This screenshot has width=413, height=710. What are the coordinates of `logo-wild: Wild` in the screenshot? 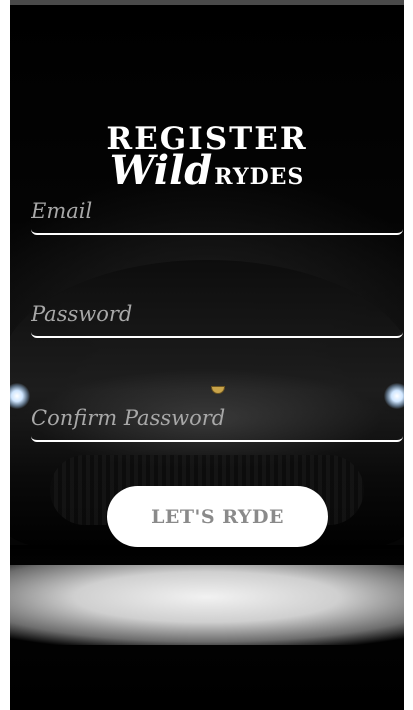 It's located at (161, 170).